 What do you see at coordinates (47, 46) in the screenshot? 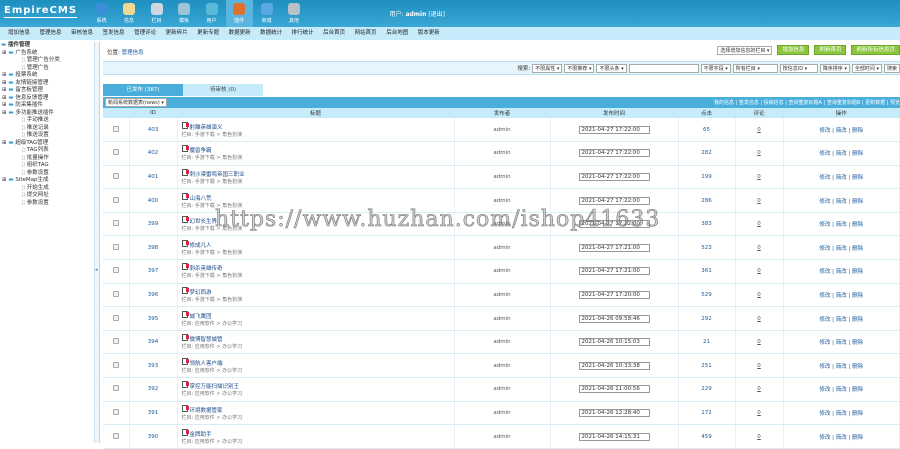
I see `tree-item: ▬ 插件管理` at bounding box center [47, 46].